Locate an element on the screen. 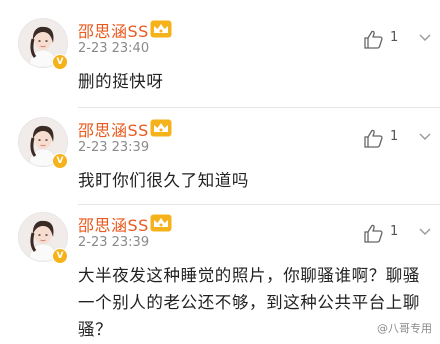 The image size is (440, 344). watermark: @八哥专用 is located at coordinates (404, 328).